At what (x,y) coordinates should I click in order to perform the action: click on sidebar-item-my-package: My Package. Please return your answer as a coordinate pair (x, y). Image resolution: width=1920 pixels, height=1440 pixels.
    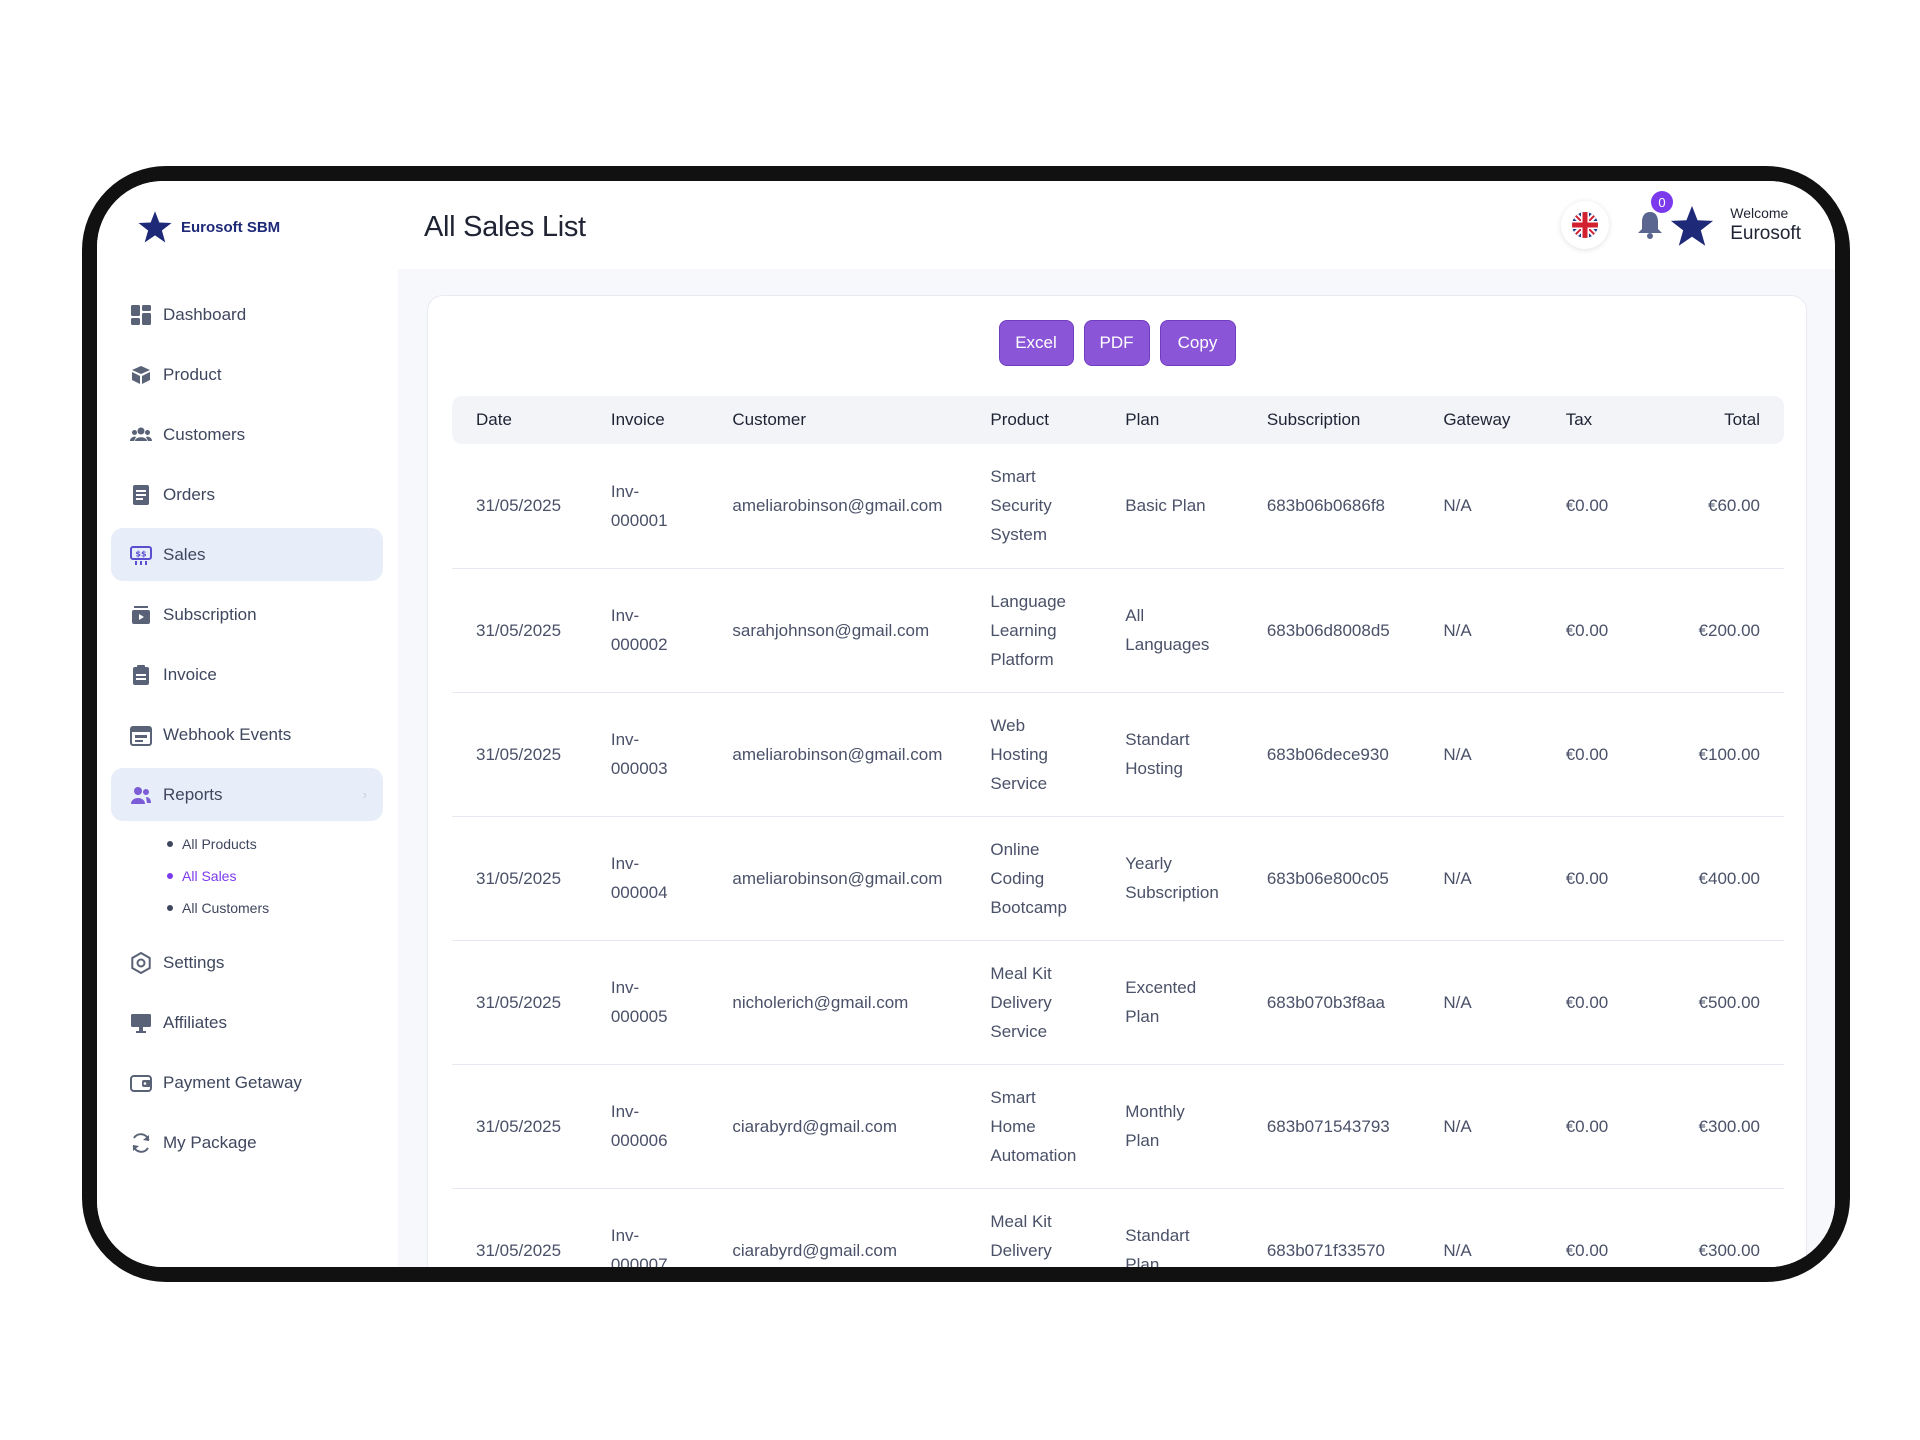
    Looking at the image, I should click on (247, 1142).